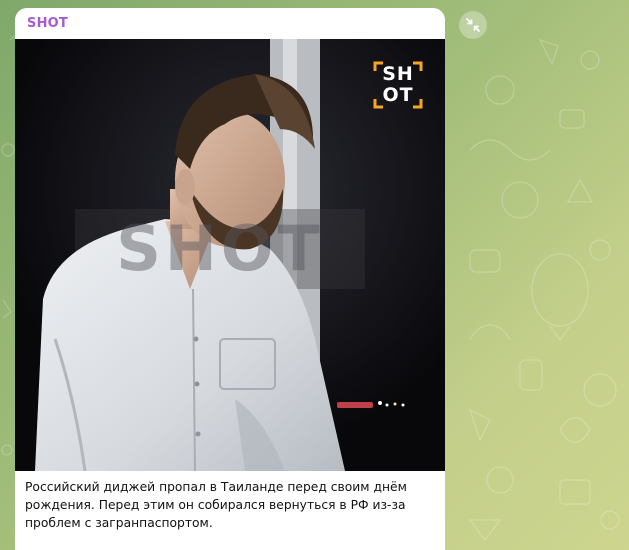  What do you see at coordinates (220, 248) in the screenshot?
I see `photo-watermark: SHOT` at bounding box center [220, 248].